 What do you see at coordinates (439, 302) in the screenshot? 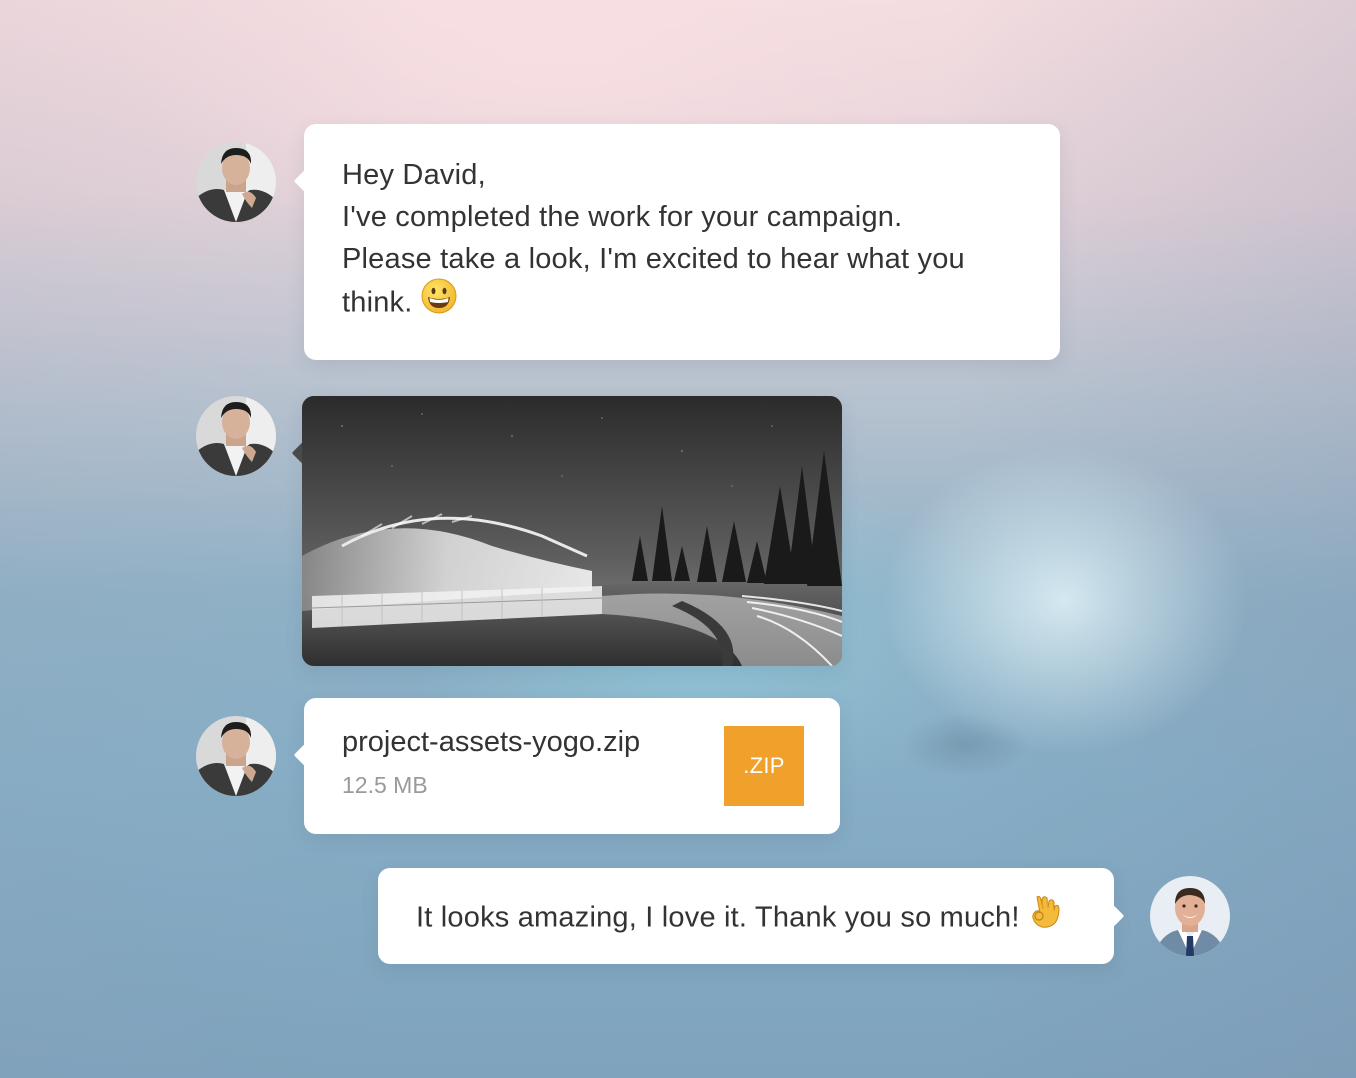
I see `grinning-face-emoji-icon` at bounding box center [439, 302].